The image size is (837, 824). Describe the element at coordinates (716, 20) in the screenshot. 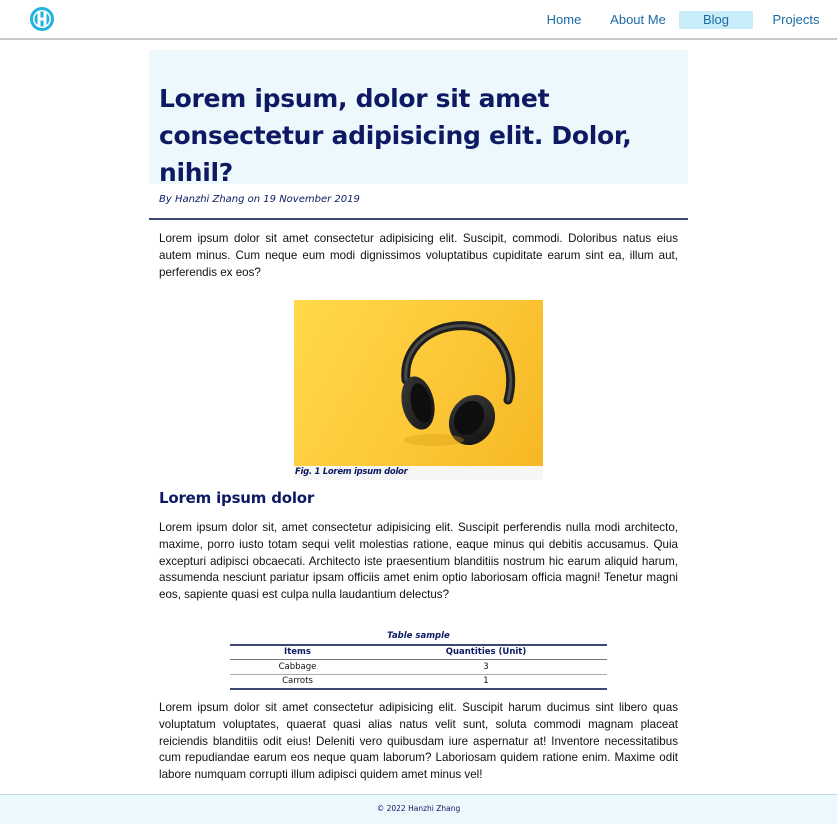

I see `nav-blog: Blog` at that location.